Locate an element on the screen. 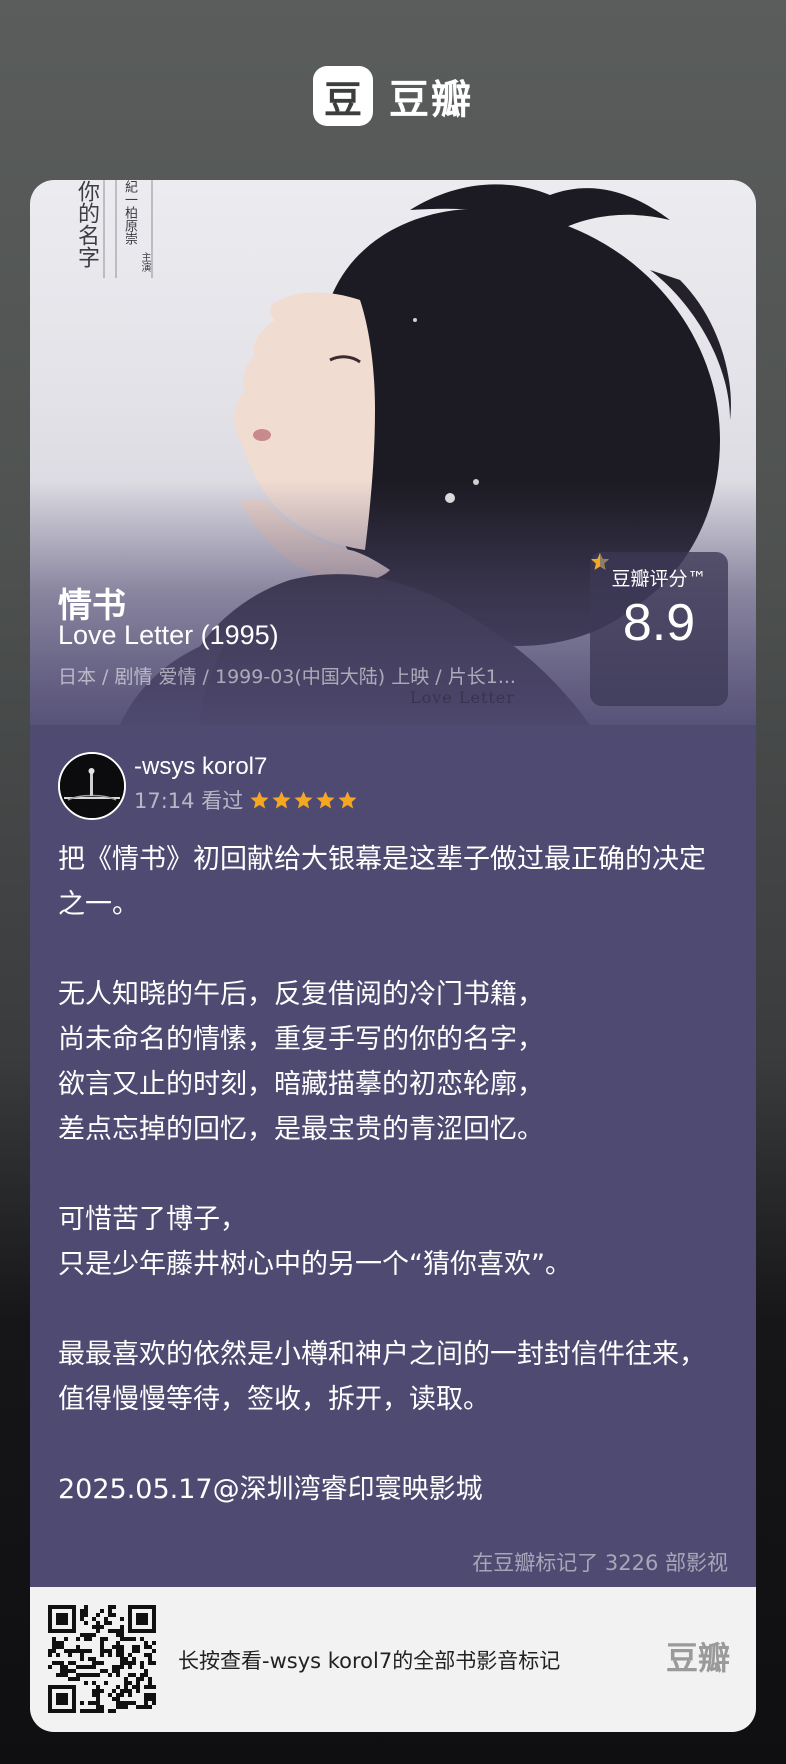 The width and height of the screenshot is (786, 1764). review-line: 尚未命名的情愫，重复手写的你的名字， is located at coordinates (301, 1039).